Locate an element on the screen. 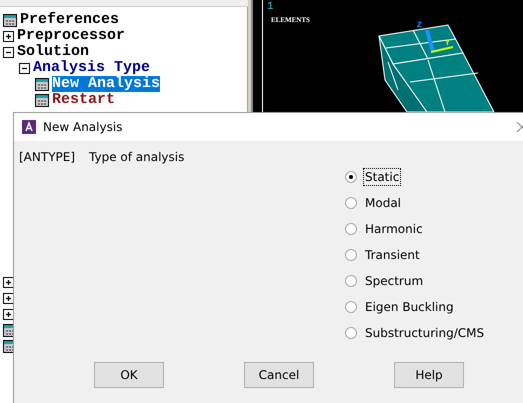  dialog-button: OK is located at coordinates (129, 375).